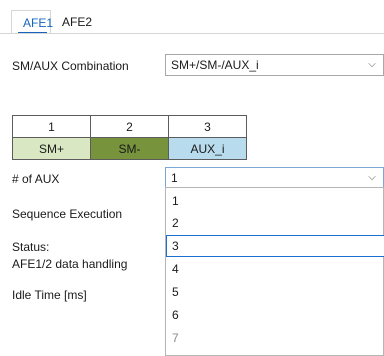 The width and height of the screenshot is (384, 356). Describe the element at coordinates (174, 178) in the screenshot. I see `aux-count-value: 1` at that location.